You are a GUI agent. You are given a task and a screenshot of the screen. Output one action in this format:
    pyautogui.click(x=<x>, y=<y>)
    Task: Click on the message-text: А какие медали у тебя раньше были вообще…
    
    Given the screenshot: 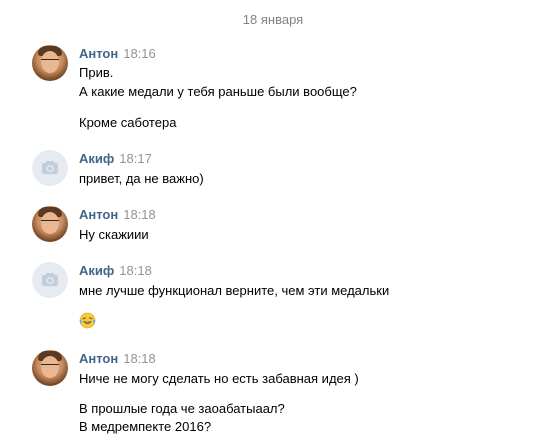 What is the action you would take?
    pyautogui.click(x=218, y=91)
    